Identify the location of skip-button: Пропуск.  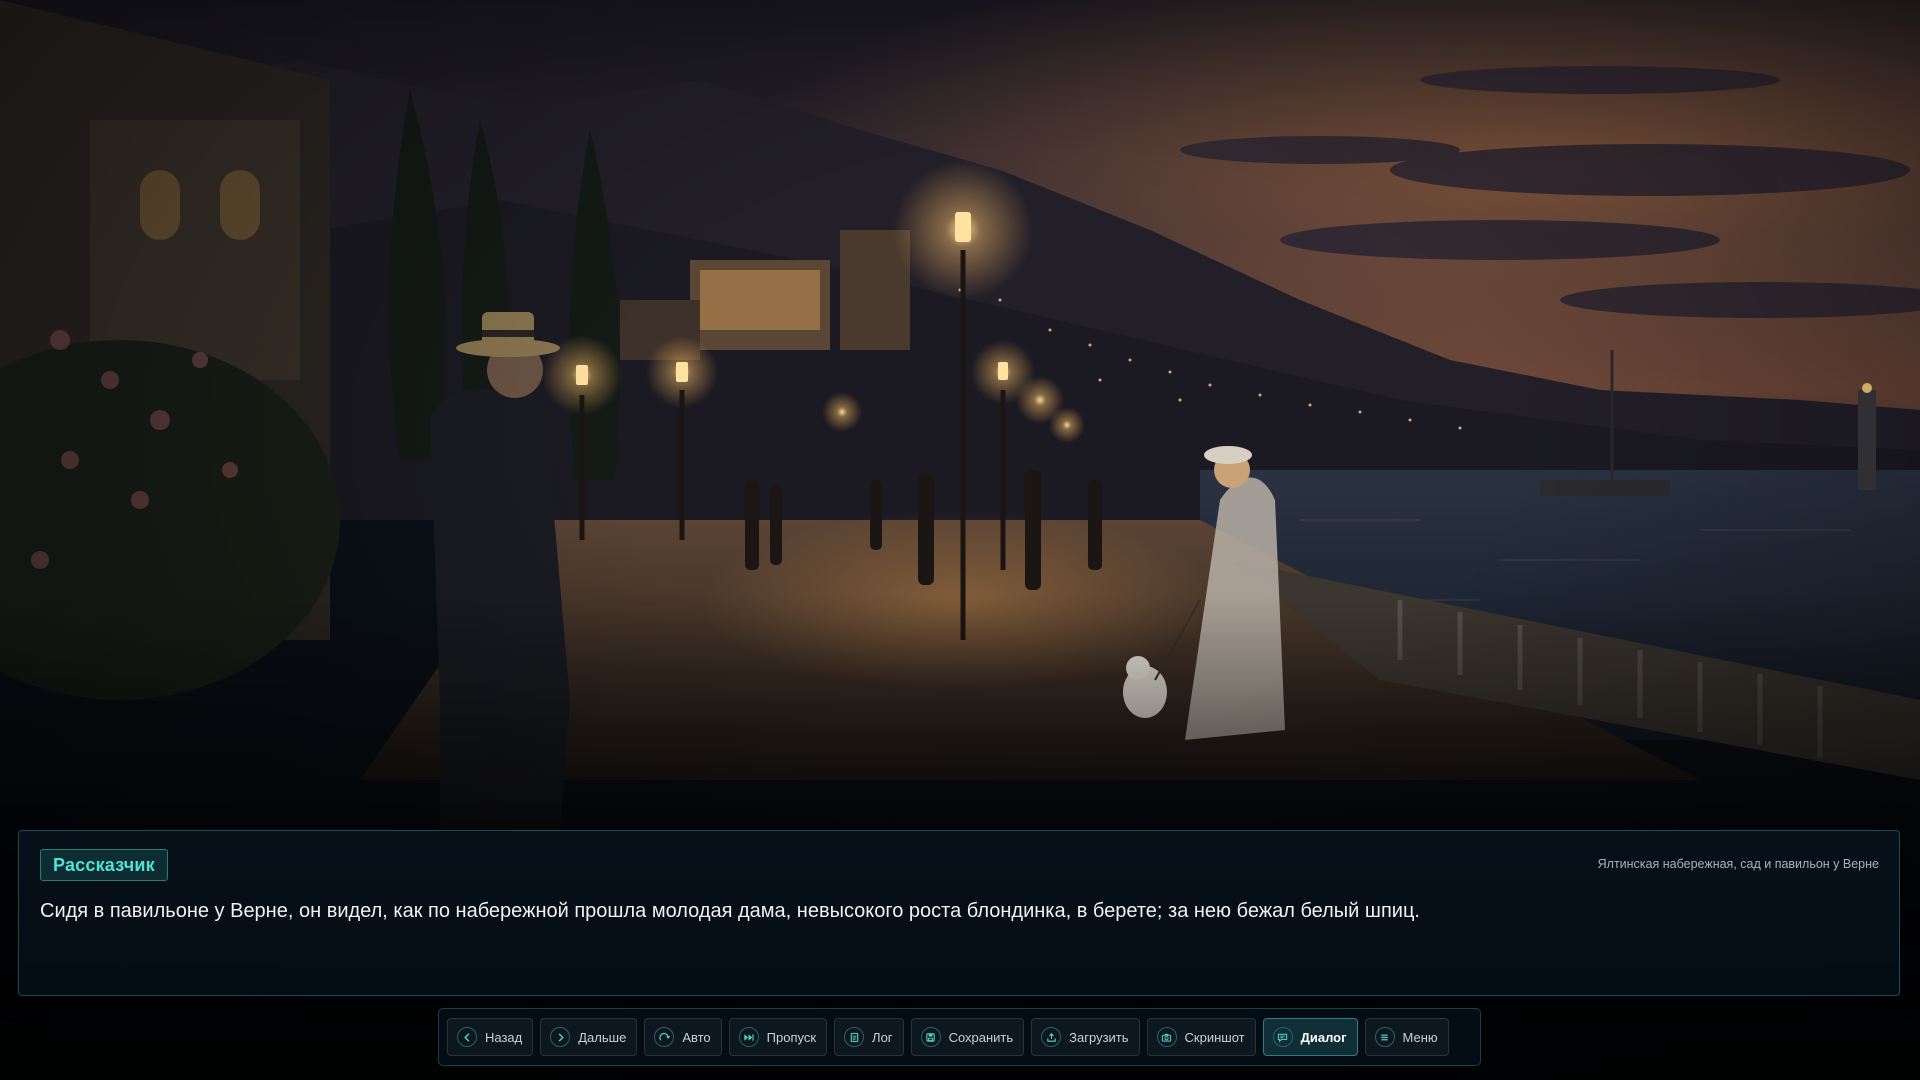
(778, 1037).